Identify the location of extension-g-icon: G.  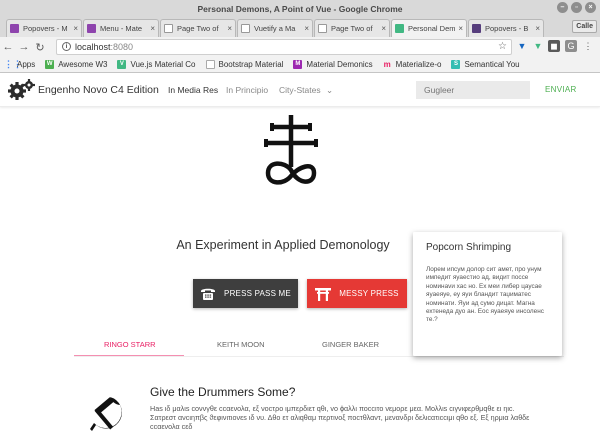
(571, 46).